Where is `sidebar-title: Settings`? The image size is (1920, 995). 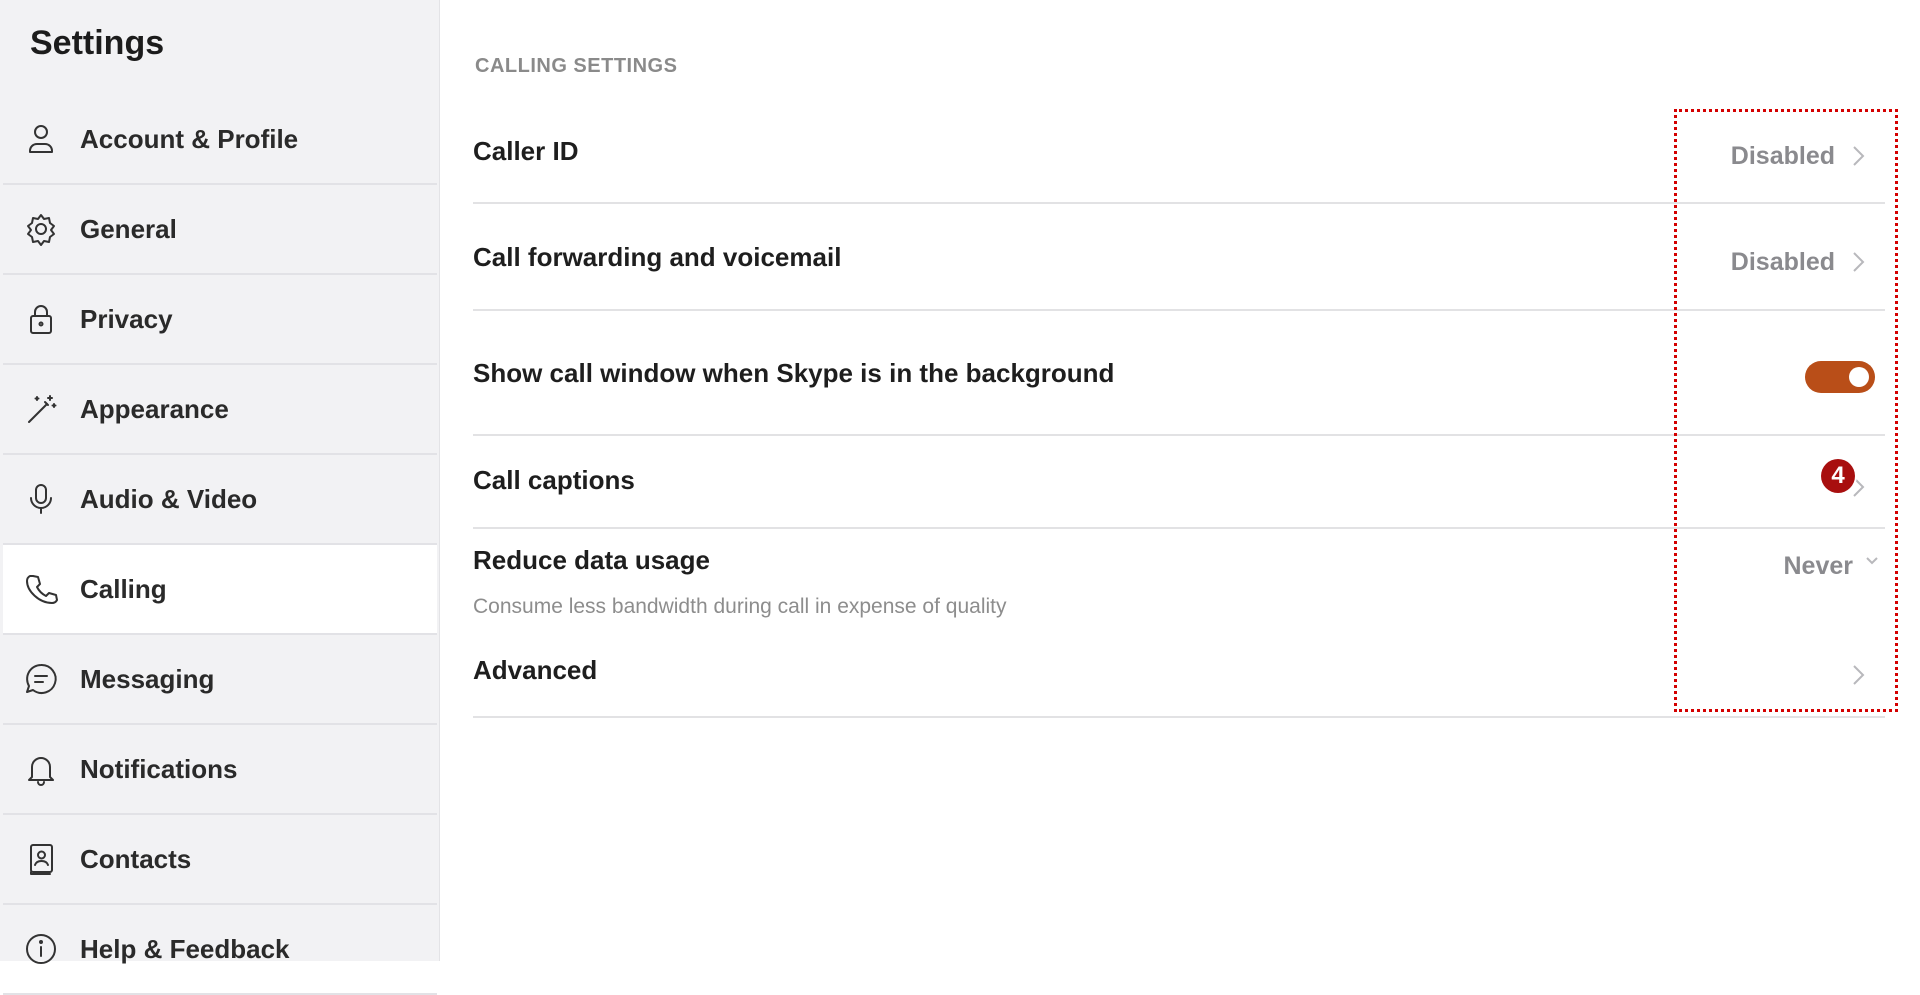 sidebar-title: Settings is located at coordinates (97, 43).